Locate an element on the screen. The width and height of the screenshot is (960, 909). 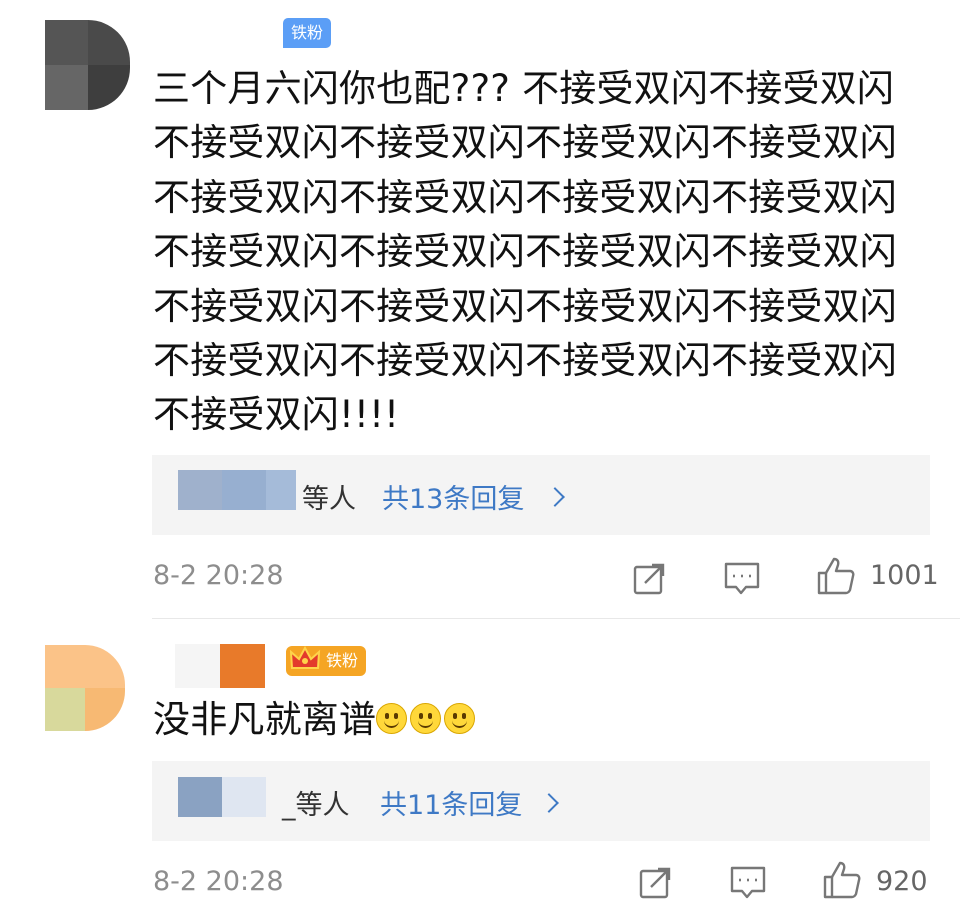
fan-badge-label: 铁粉 is located at coordinates (342, 660).